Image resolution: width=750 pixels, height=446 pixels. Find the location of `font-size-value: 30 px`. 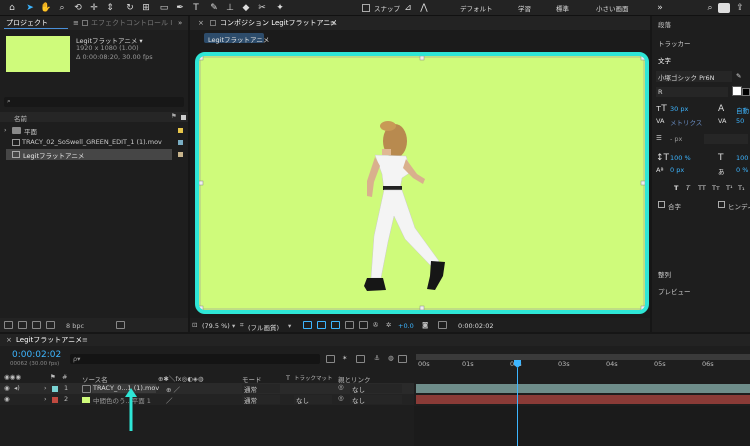

font-size-value: 30 px is located at coordinates (679, 109).